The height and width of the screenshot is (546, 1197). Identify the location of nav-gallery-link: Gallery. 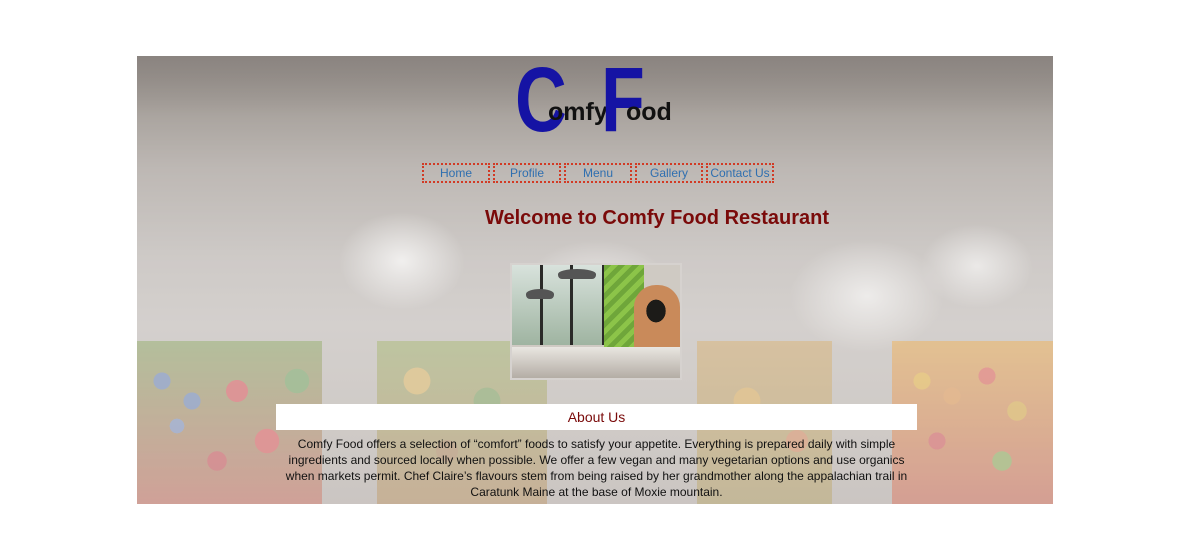
(669, 173).